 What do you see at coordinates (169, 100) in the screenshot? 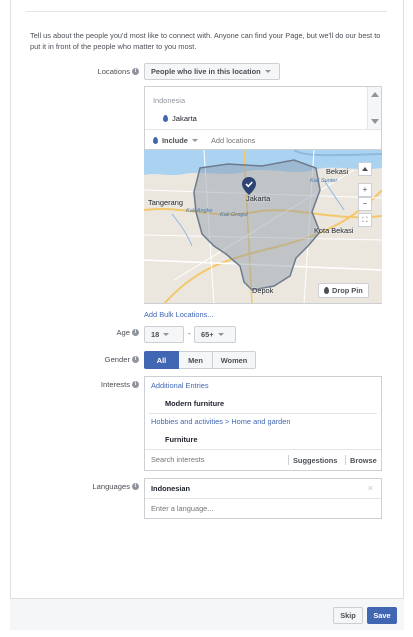
I see `country-label: Indonesia` at bounding box center [169, 100].